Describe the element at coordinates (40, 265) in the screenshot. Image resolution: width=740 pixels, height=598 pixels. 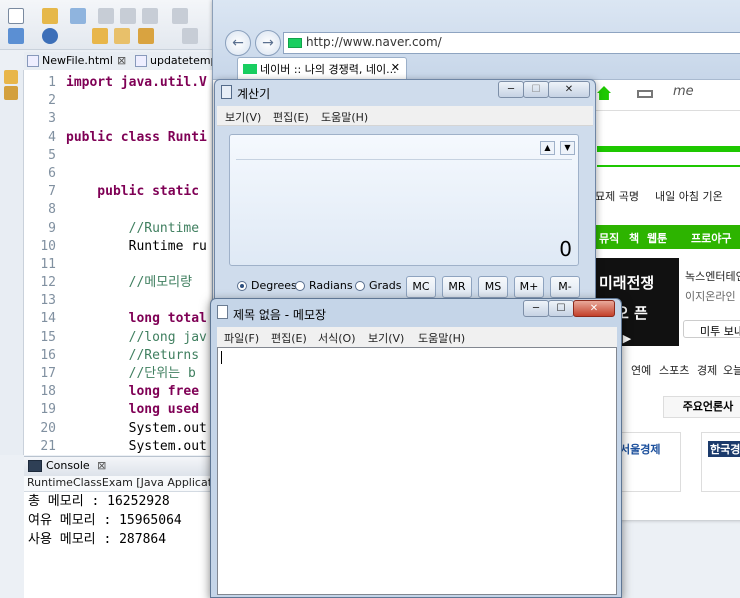
I see `line-numbers: 1 2 3 4 5 6 7 8 9 10 11 12 13 14 15 16 17 18 19 20 21` at that location.